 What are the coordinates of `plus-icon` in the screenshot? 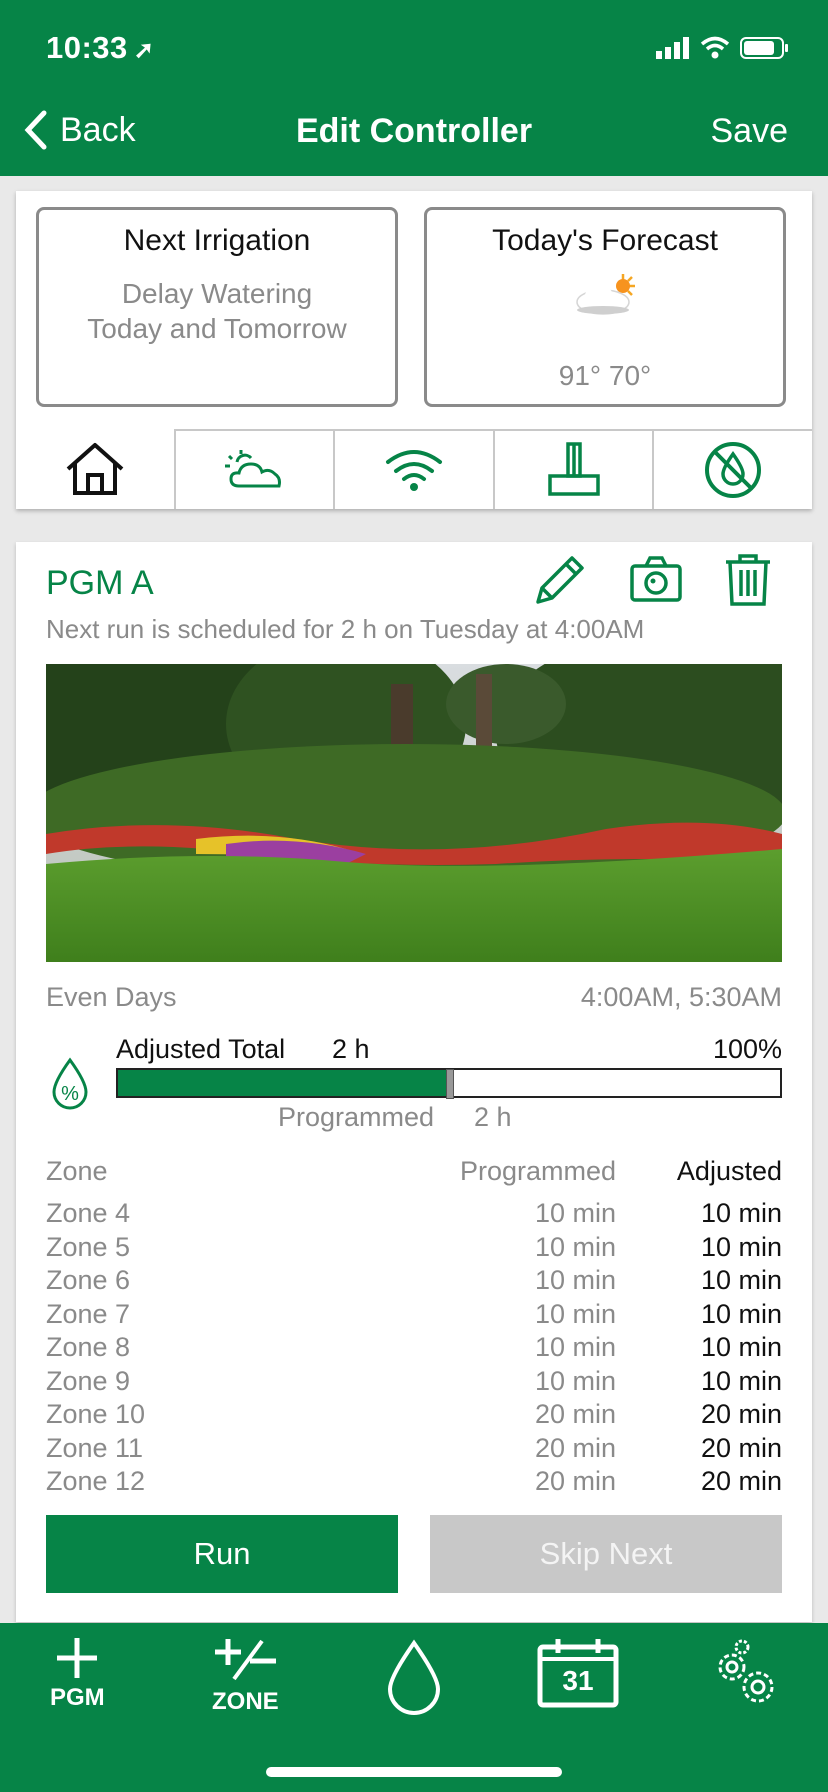 It's located at (77, 1658).